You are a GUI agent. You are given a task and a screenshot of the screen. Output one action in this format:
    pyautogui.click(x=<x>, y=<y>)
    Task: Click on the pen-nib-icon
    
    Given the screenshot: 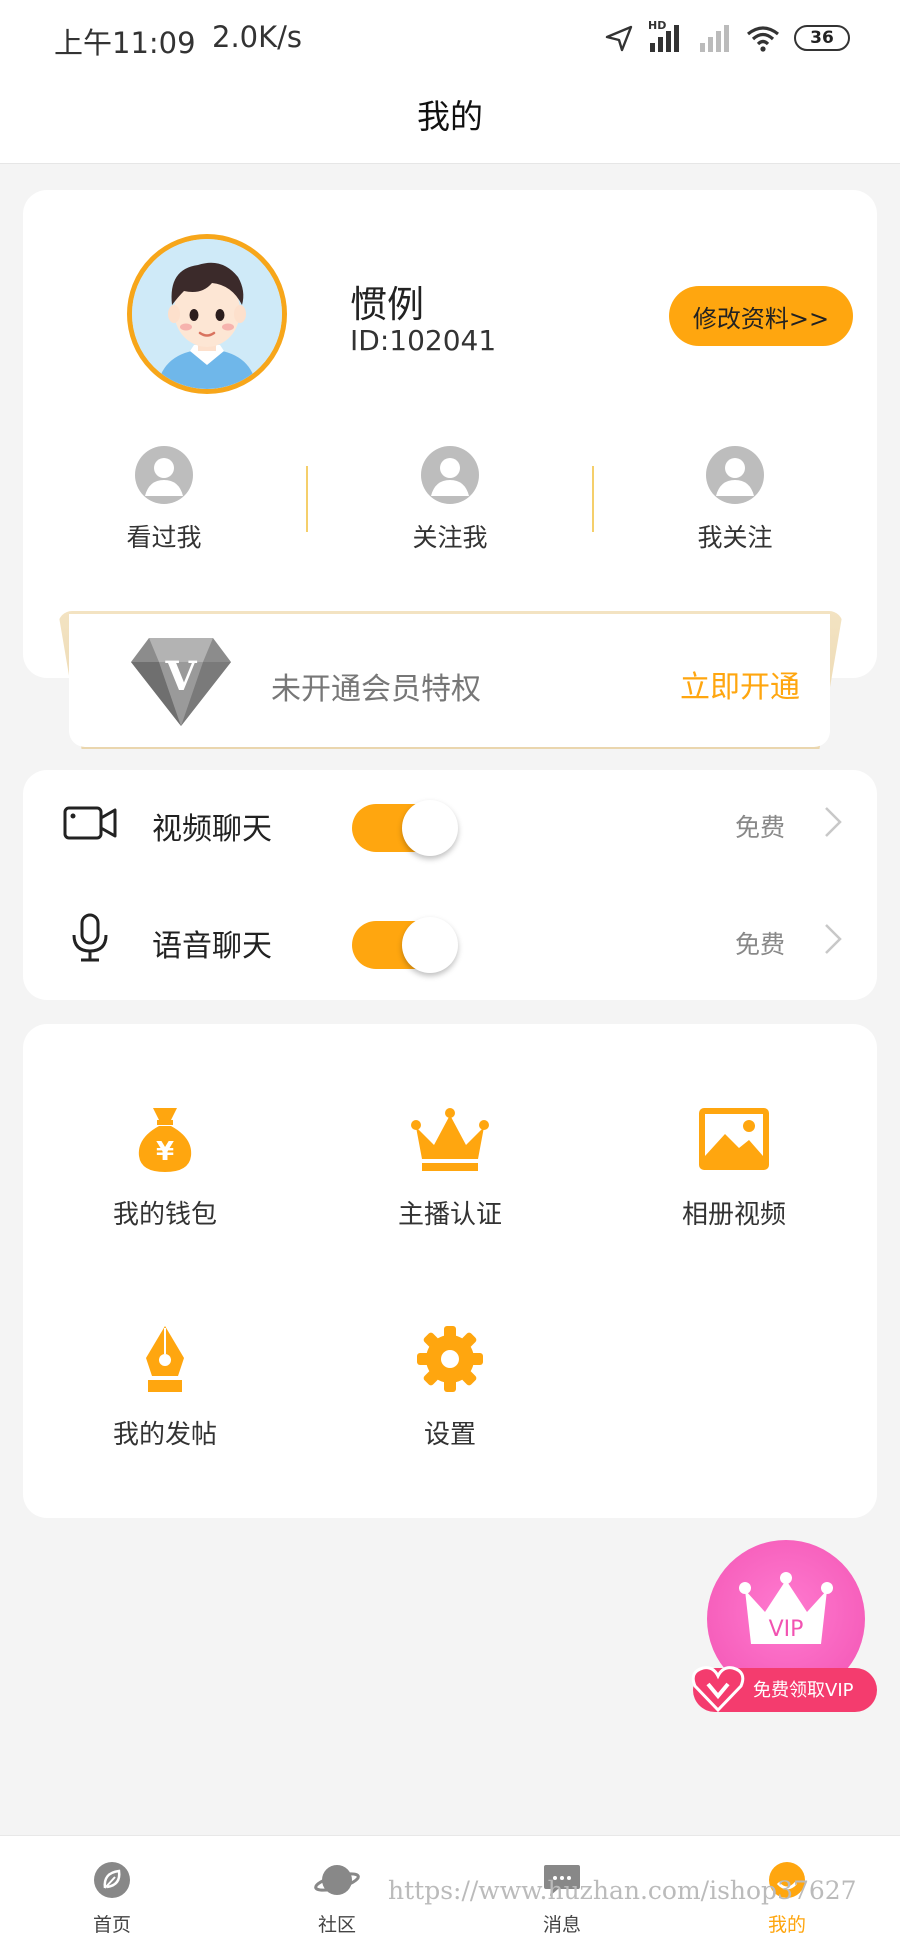 What is the action you would take?
    pyautogui.click(x=165, y=1359)
    